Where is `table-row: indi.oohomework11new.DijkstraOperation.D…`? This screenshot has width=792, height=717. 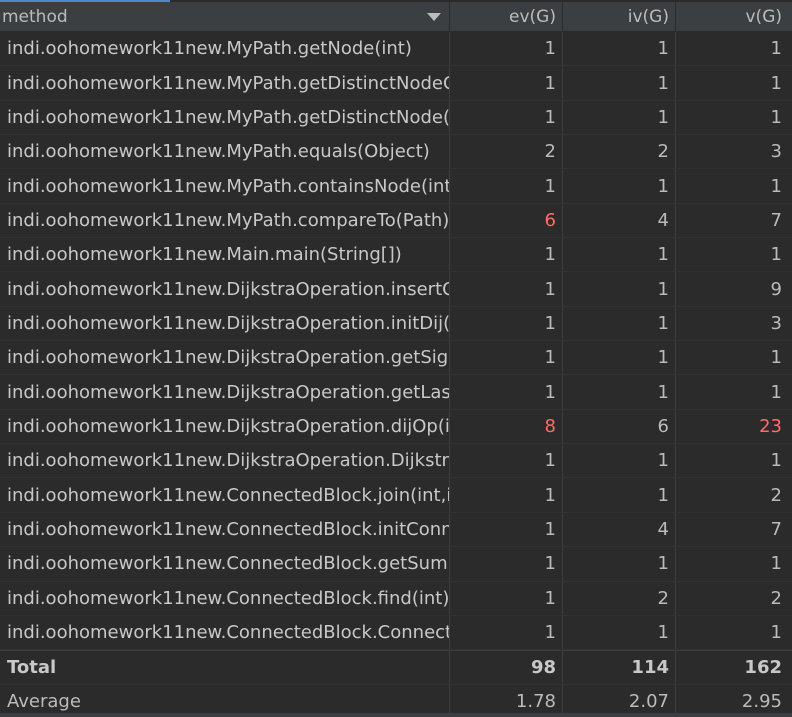
table-row: indi.oohomework11new.DijkstraOperation.D… is located at coordinates (396, 461).